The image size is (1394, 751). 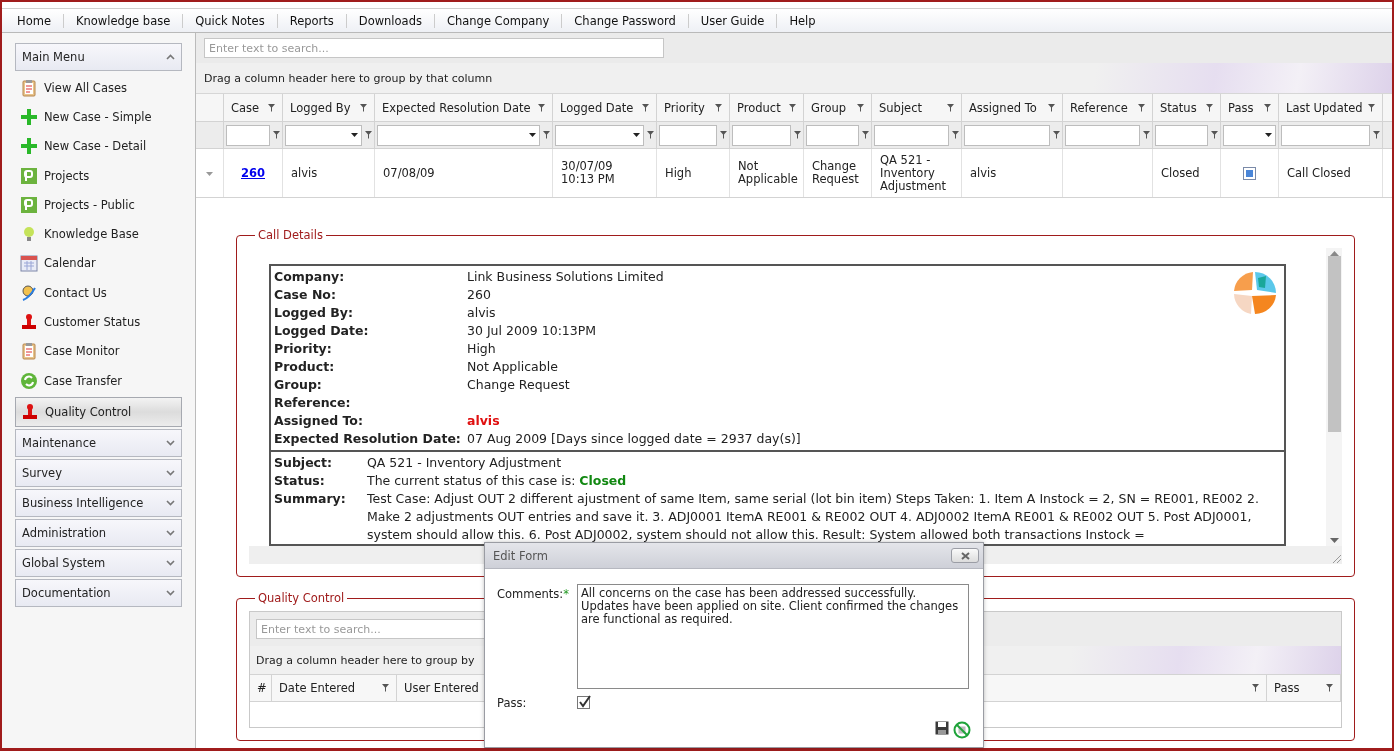 I want to click on sidebar-item: Contact Us, so click(x=98, y=293).